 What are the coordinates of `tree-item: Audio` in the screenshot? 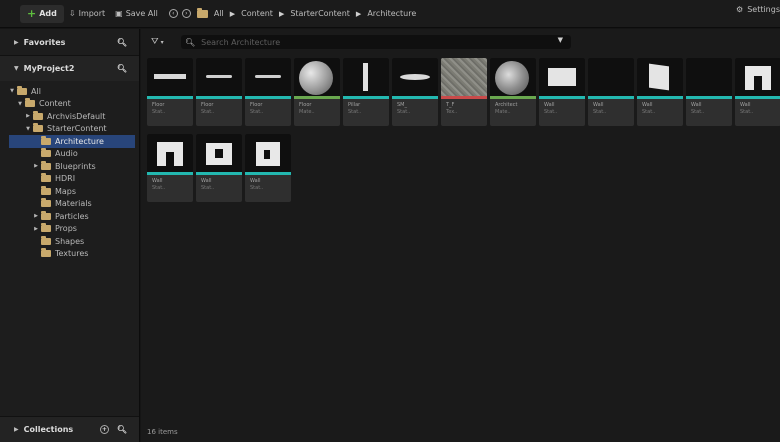 It's located at (72, 154).